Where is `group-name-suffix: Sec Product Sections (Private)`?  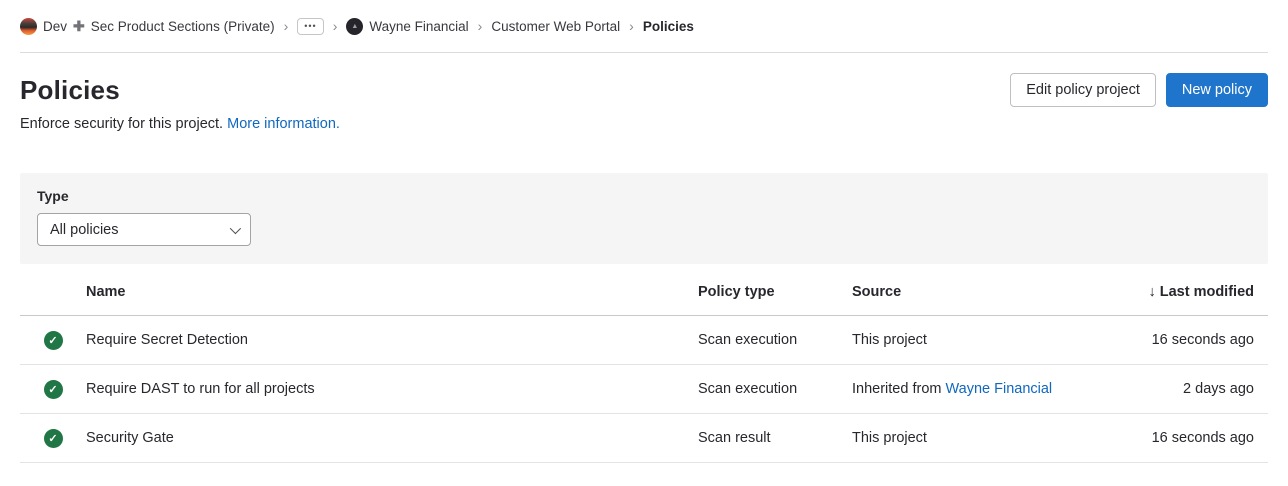 group-name-suffix: Sec Product Sections (Private) is located at coordinates (182, 26).